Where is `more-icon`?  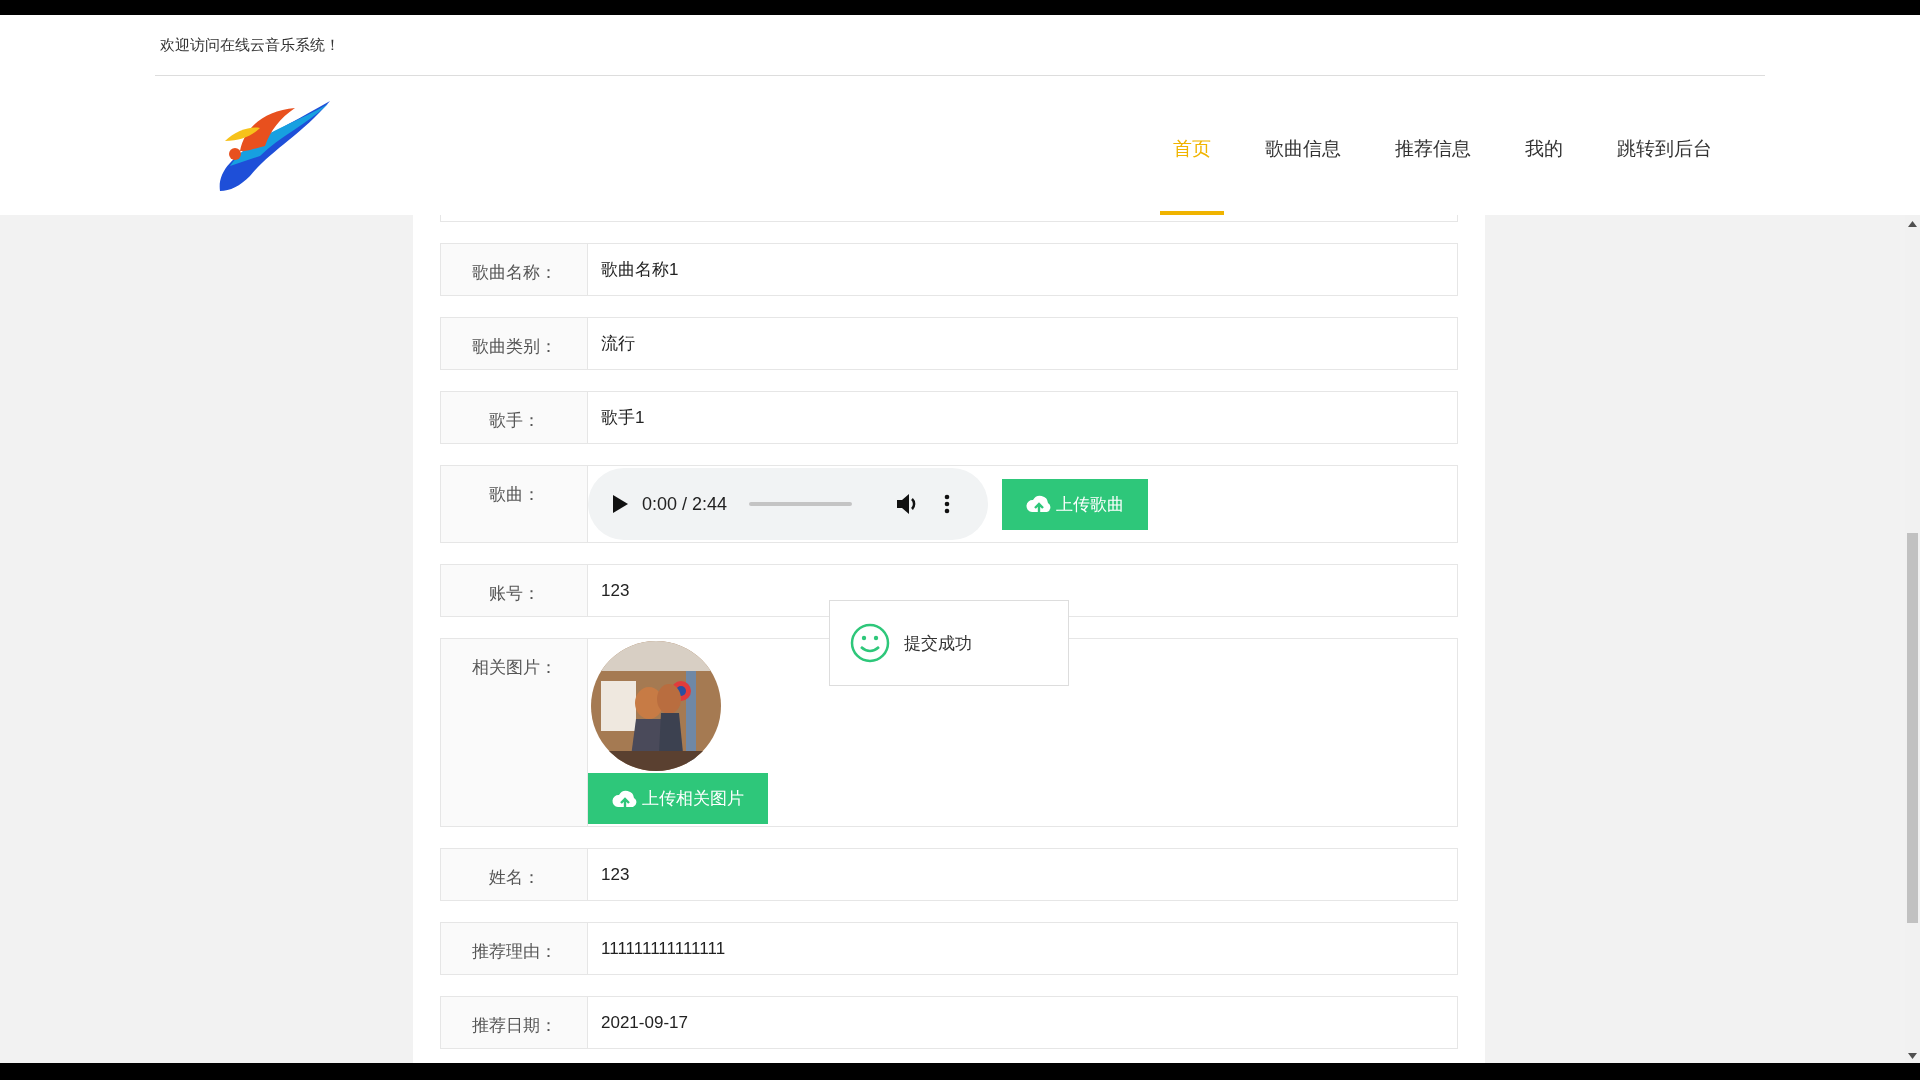
more-icon is located at coordinates (947, 504).